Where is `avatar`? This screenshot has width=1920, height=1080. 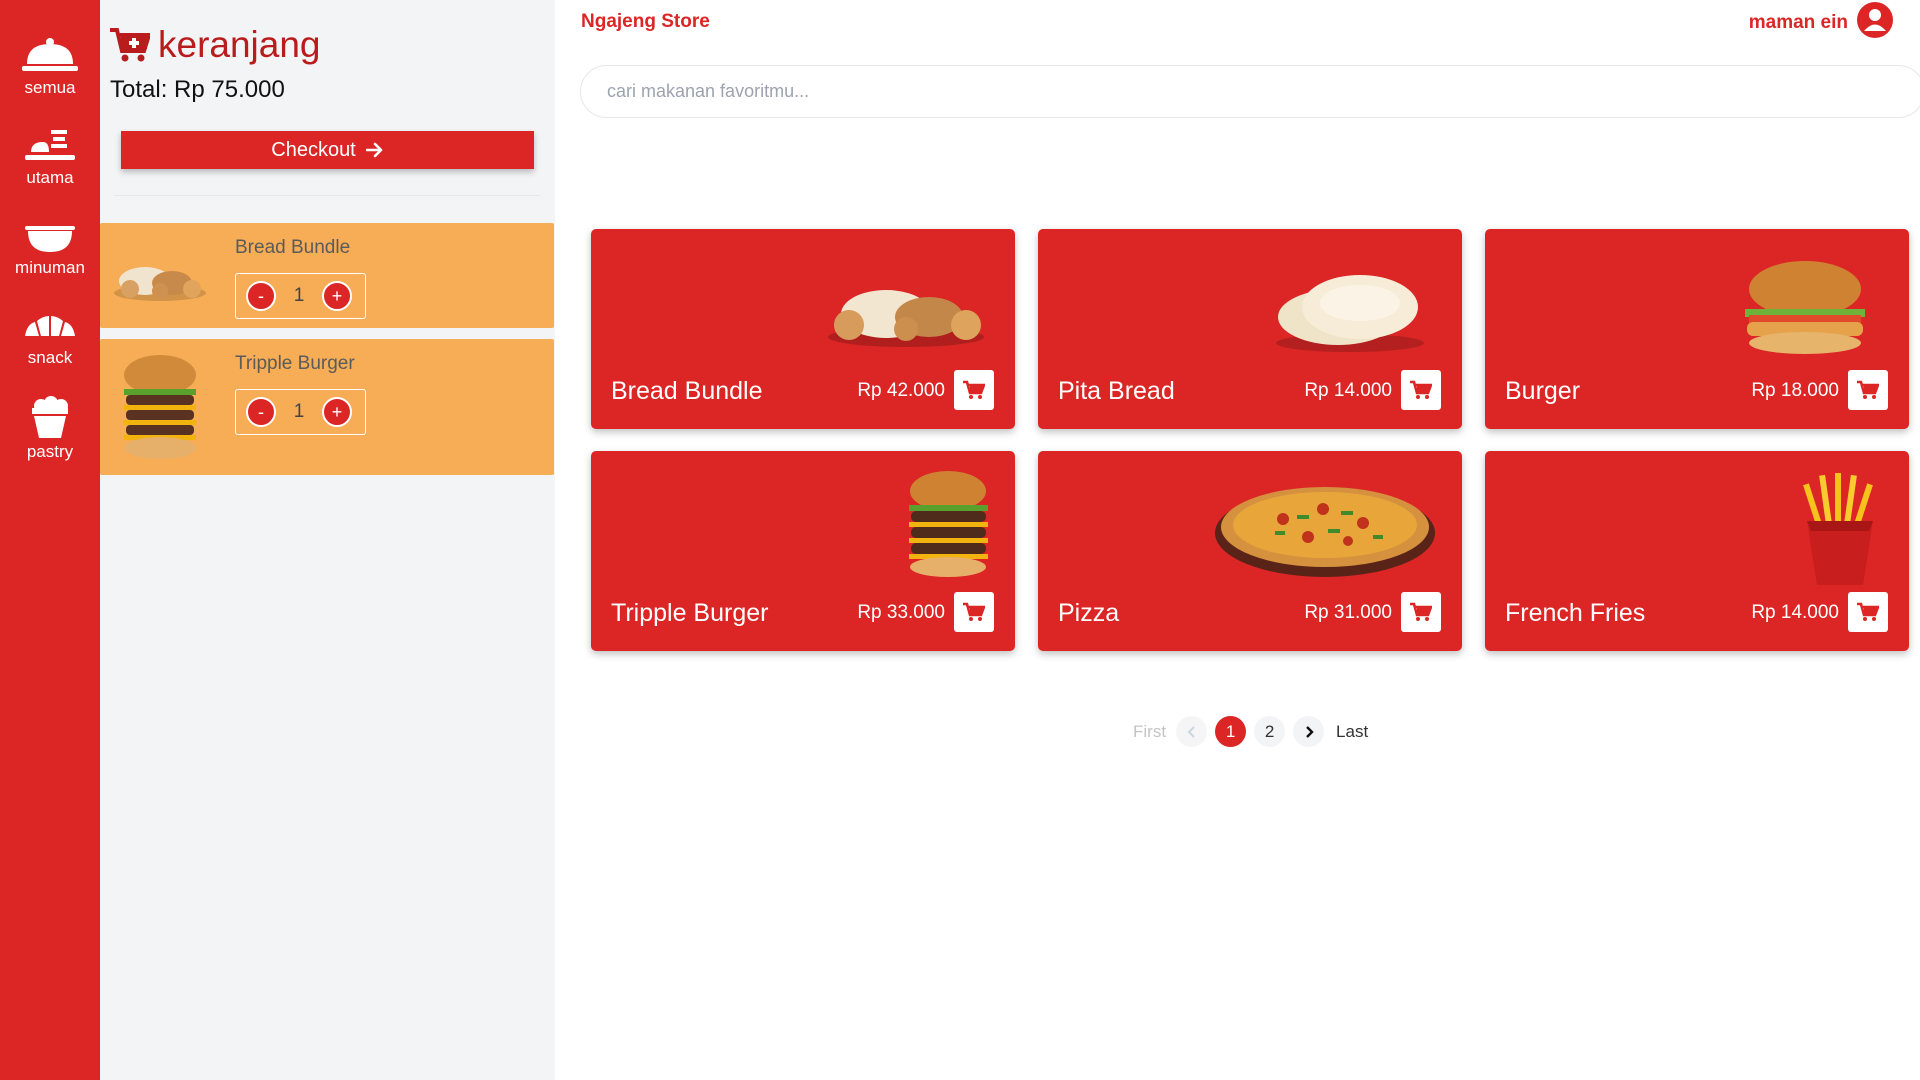 avatar is located at coordinates (1875, 20).